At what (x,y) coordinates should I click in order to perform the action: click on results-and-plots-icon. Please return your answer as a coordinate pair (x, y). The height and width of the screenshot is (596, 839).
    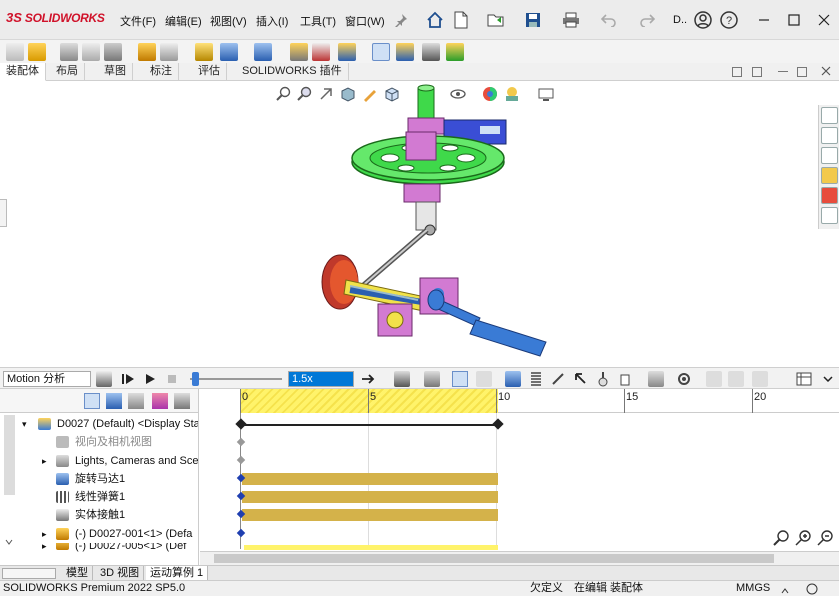
    Looking at the image, I should click on (656, 379).